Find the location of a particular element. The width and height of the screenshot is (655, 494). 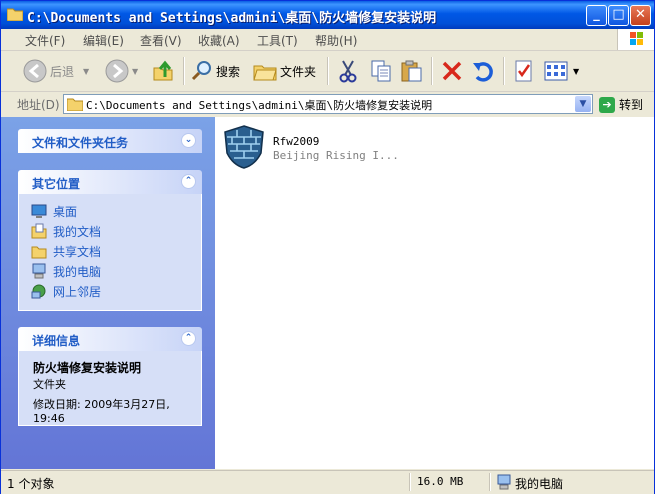

undo-icon is located at coordinates (483, 72).